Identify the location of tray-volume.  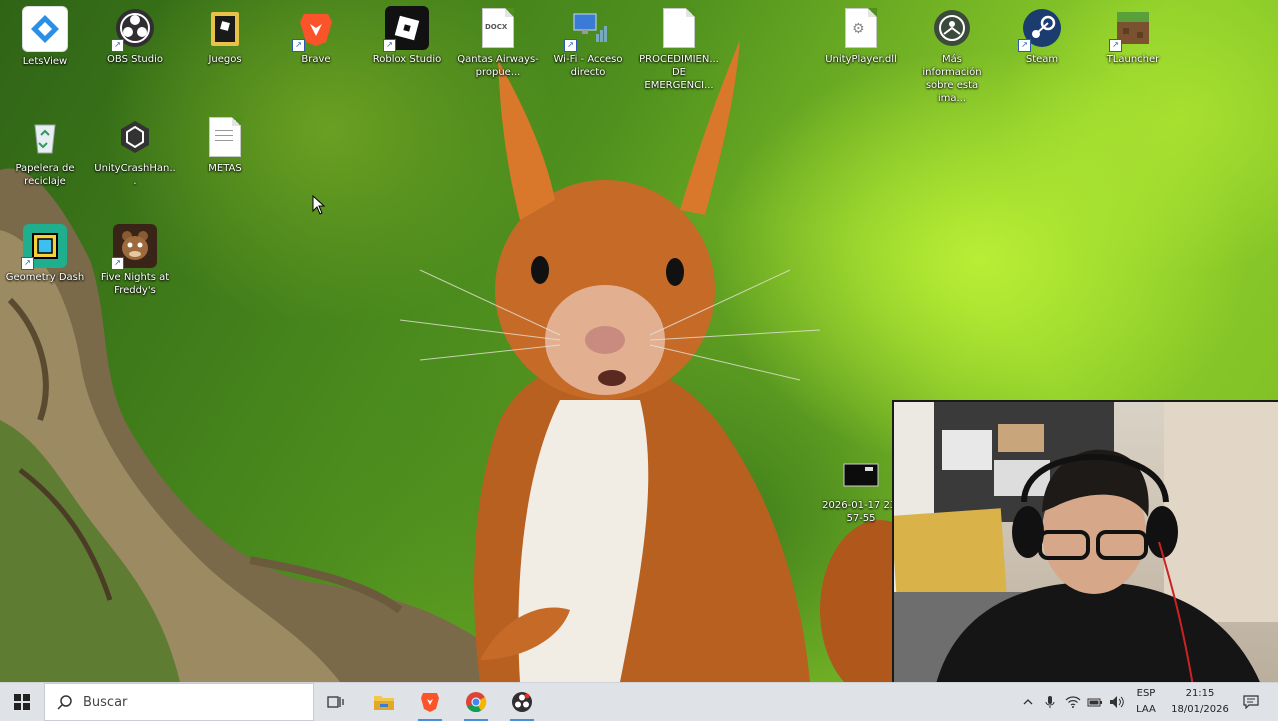
(1117, 702).